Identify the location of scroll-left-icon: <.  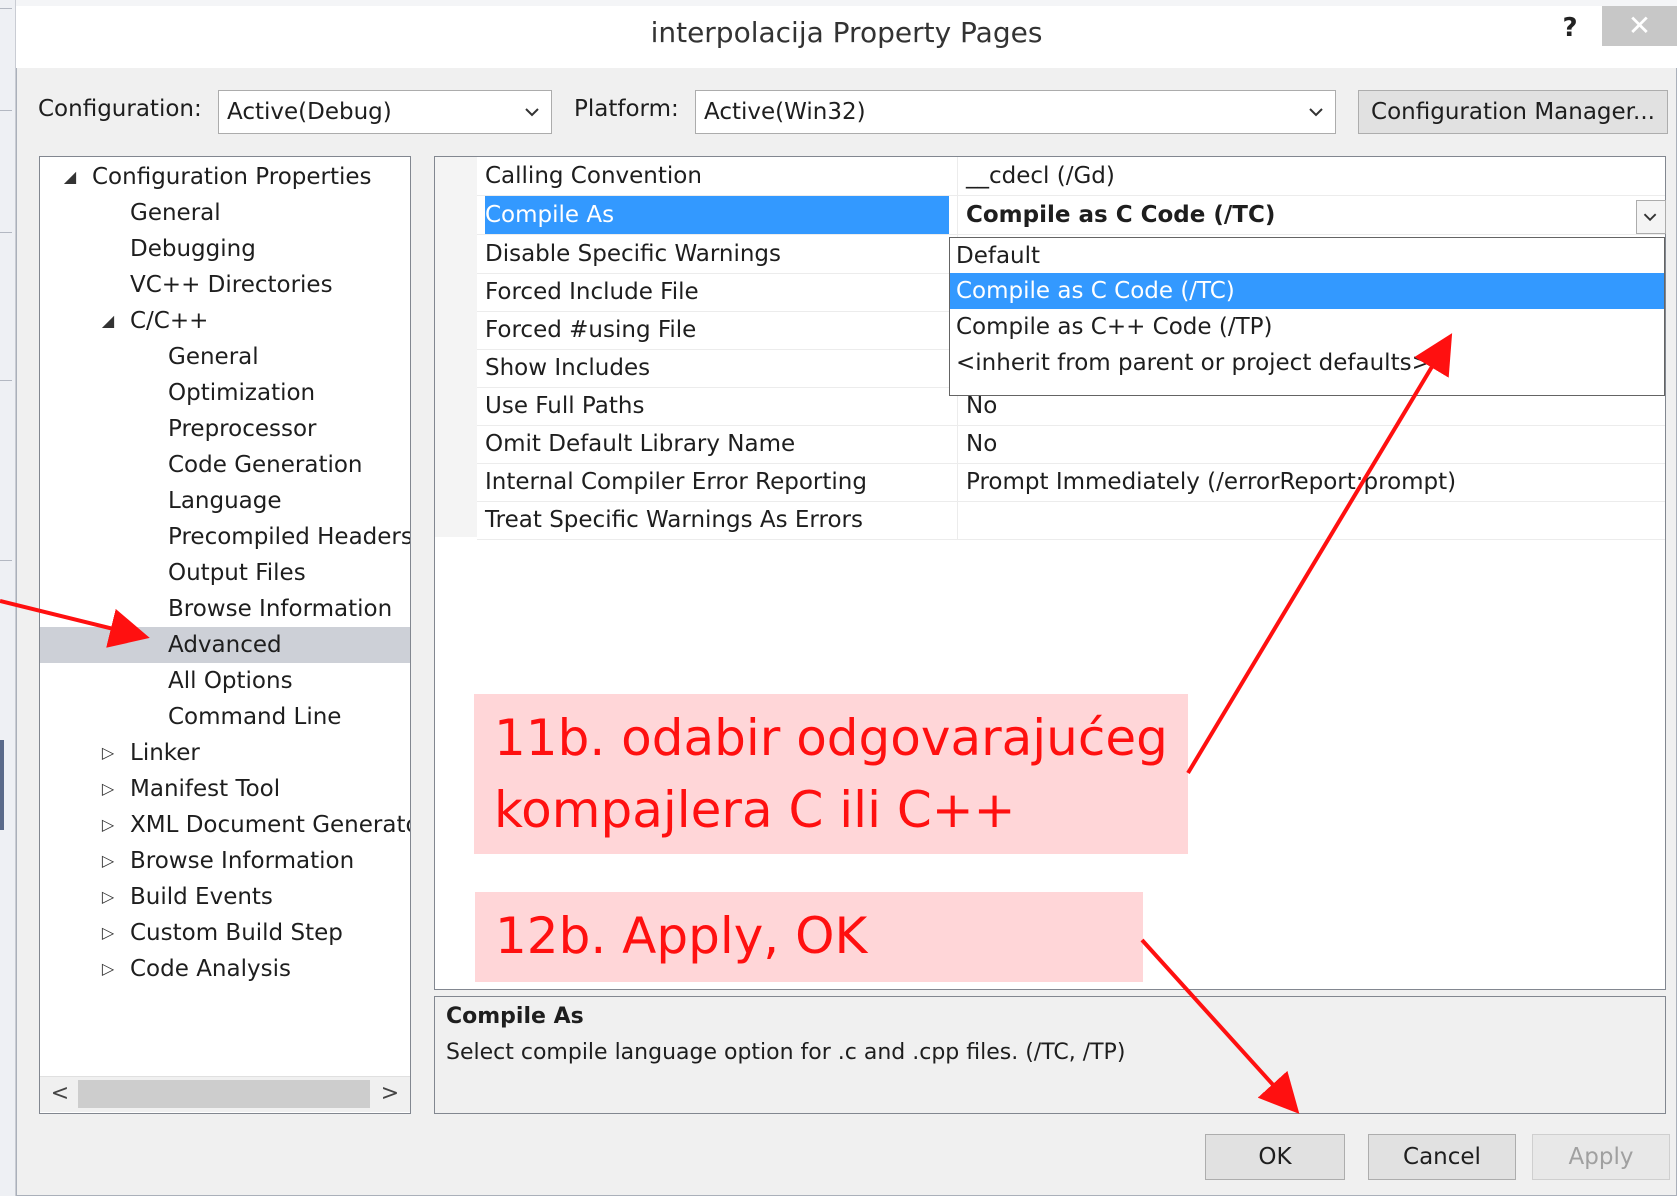
(60, 1094).